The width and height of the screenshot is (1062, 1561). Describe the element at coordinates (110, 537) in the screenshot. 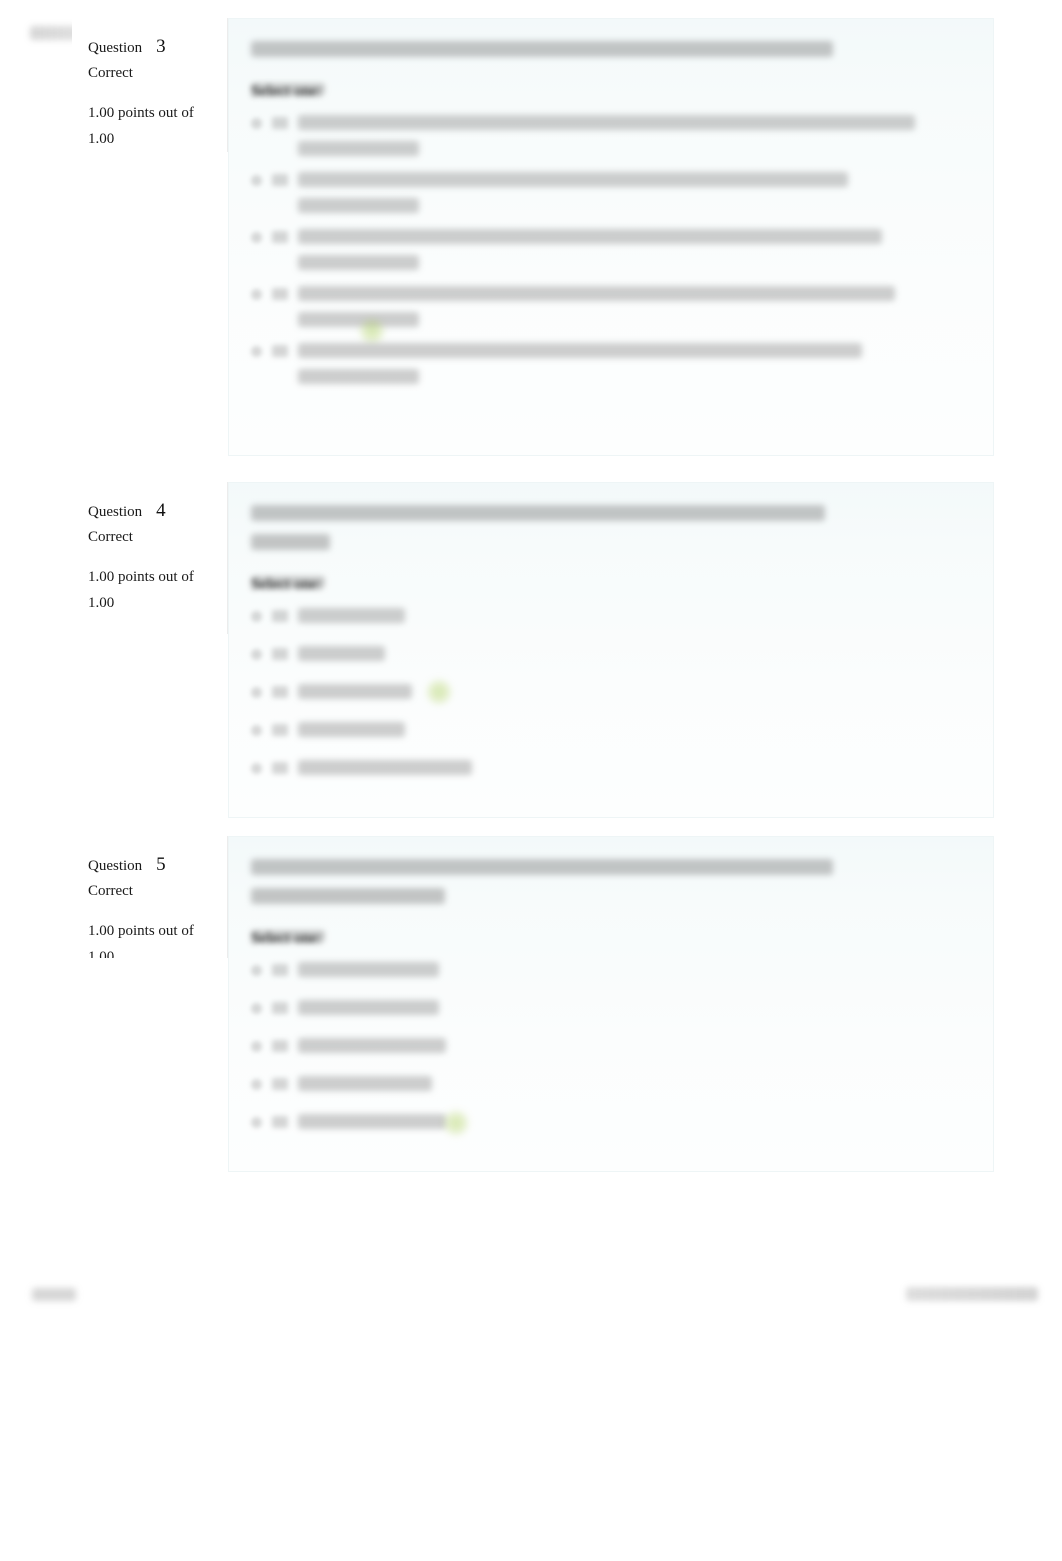

I see `question-status-4: Correct` at that location.